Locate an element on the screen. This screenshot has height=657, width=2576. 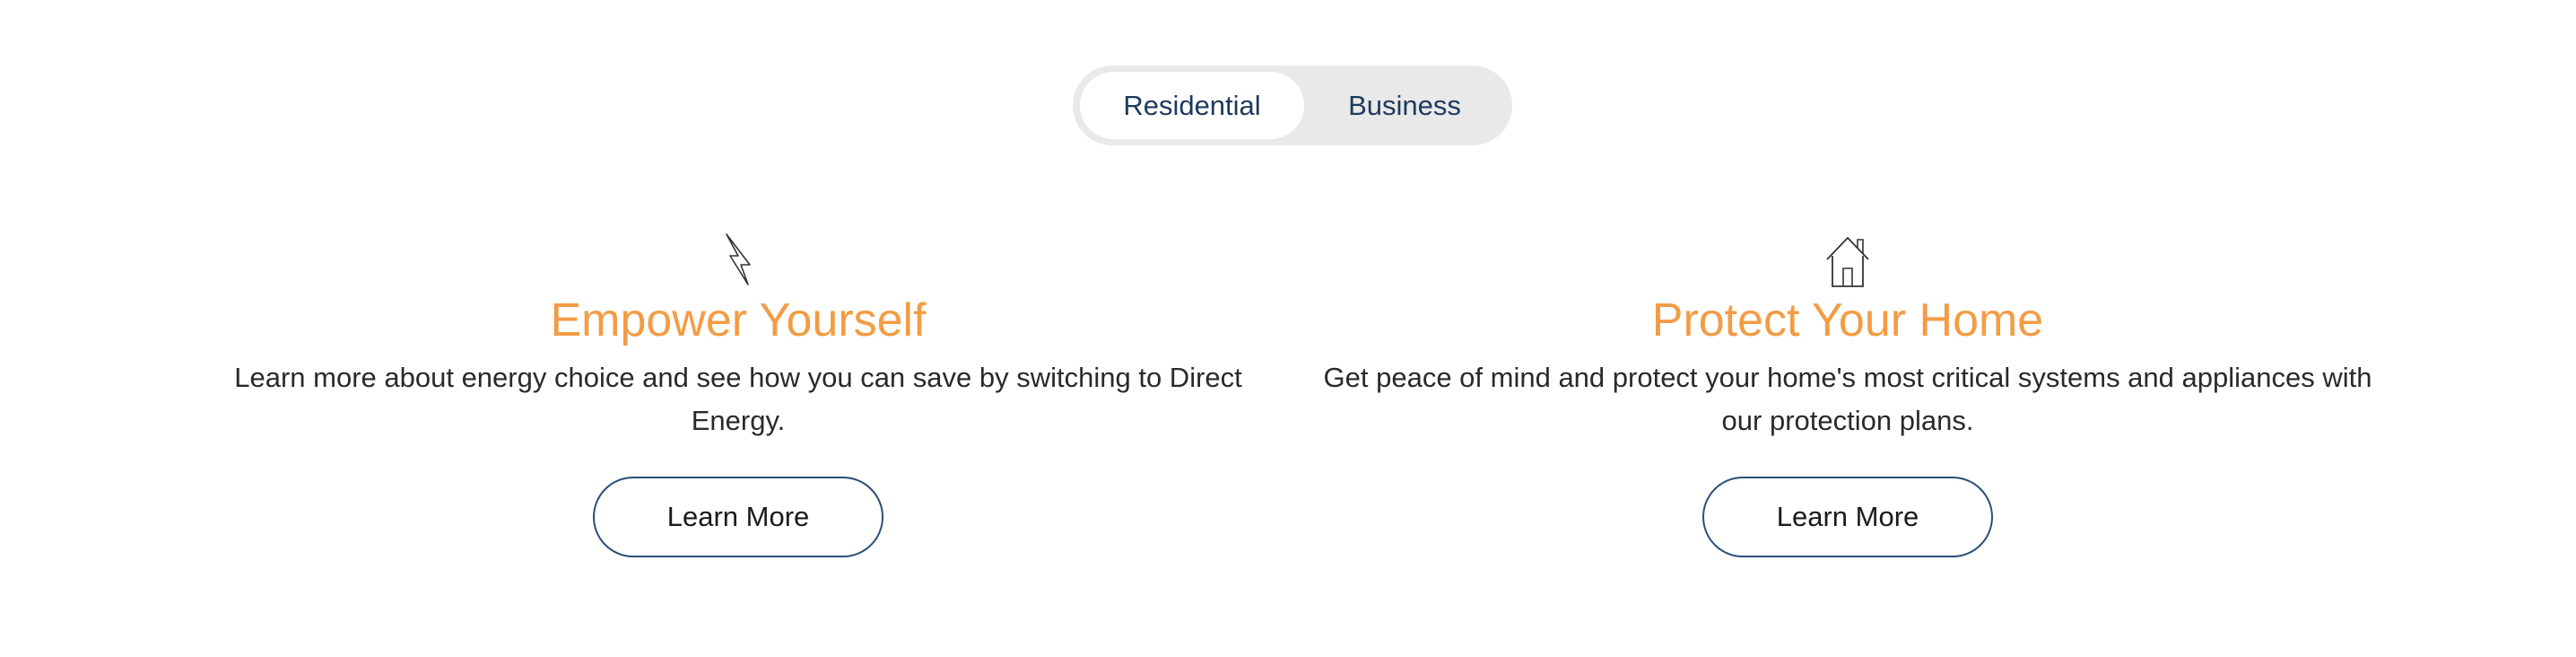
card-title: Protect Your Home is located at coordinates (1847, 320).